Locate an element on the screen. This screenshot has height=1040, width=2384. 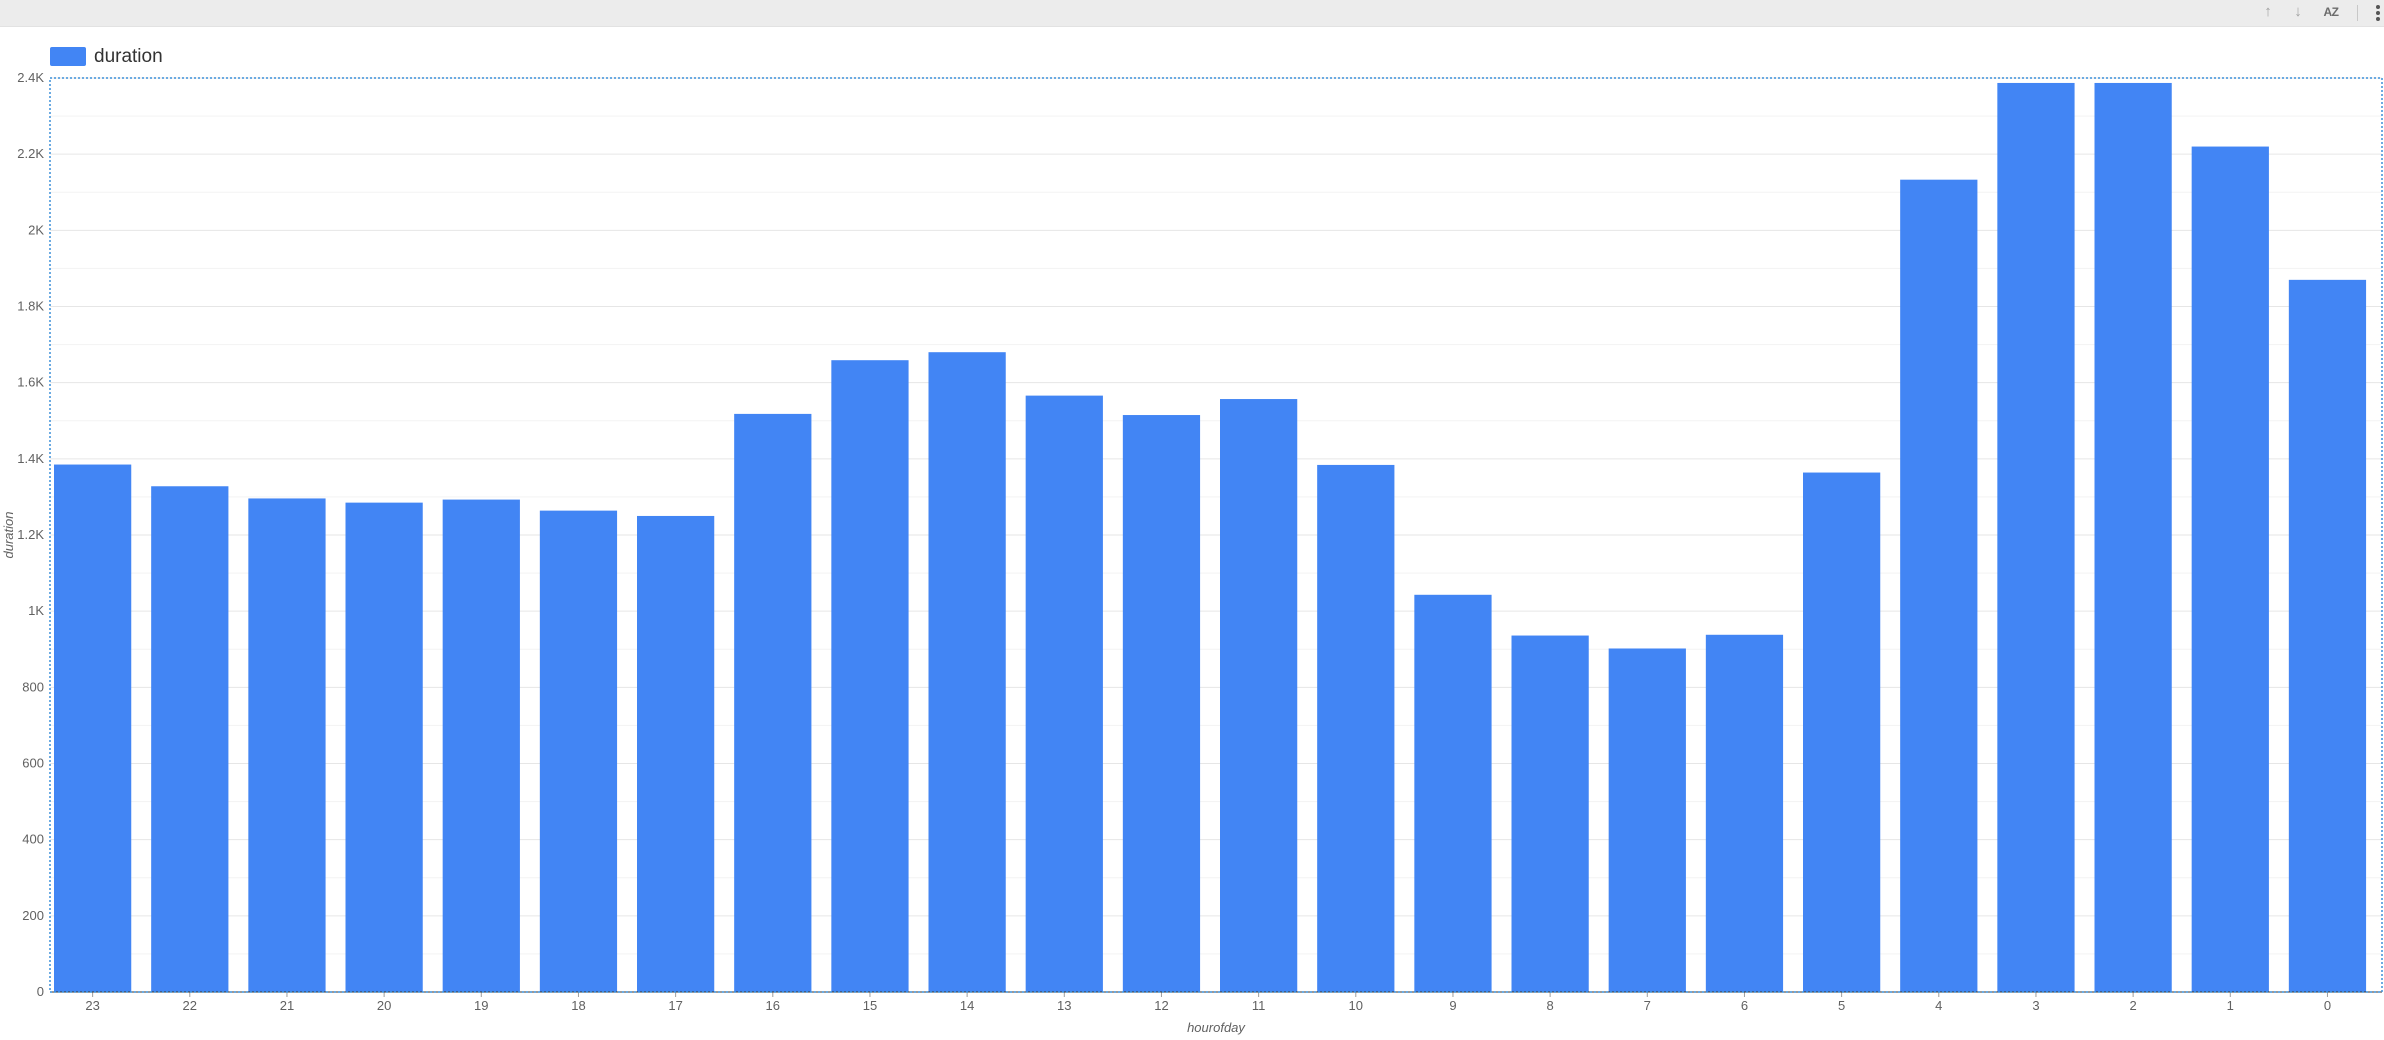
x-tick-label: 20 is located at coordinates (384, 1005).